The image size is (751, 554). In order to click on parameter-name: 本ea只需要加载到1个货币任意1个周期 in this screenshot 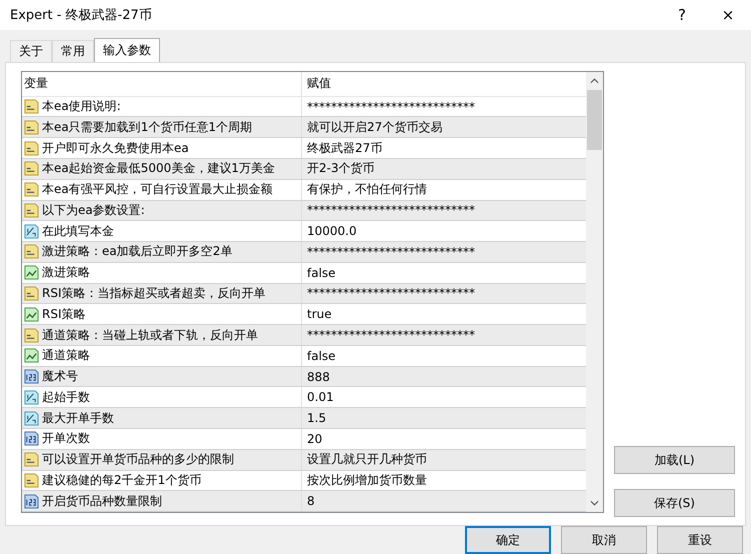, I will do `click(147, 127)`.